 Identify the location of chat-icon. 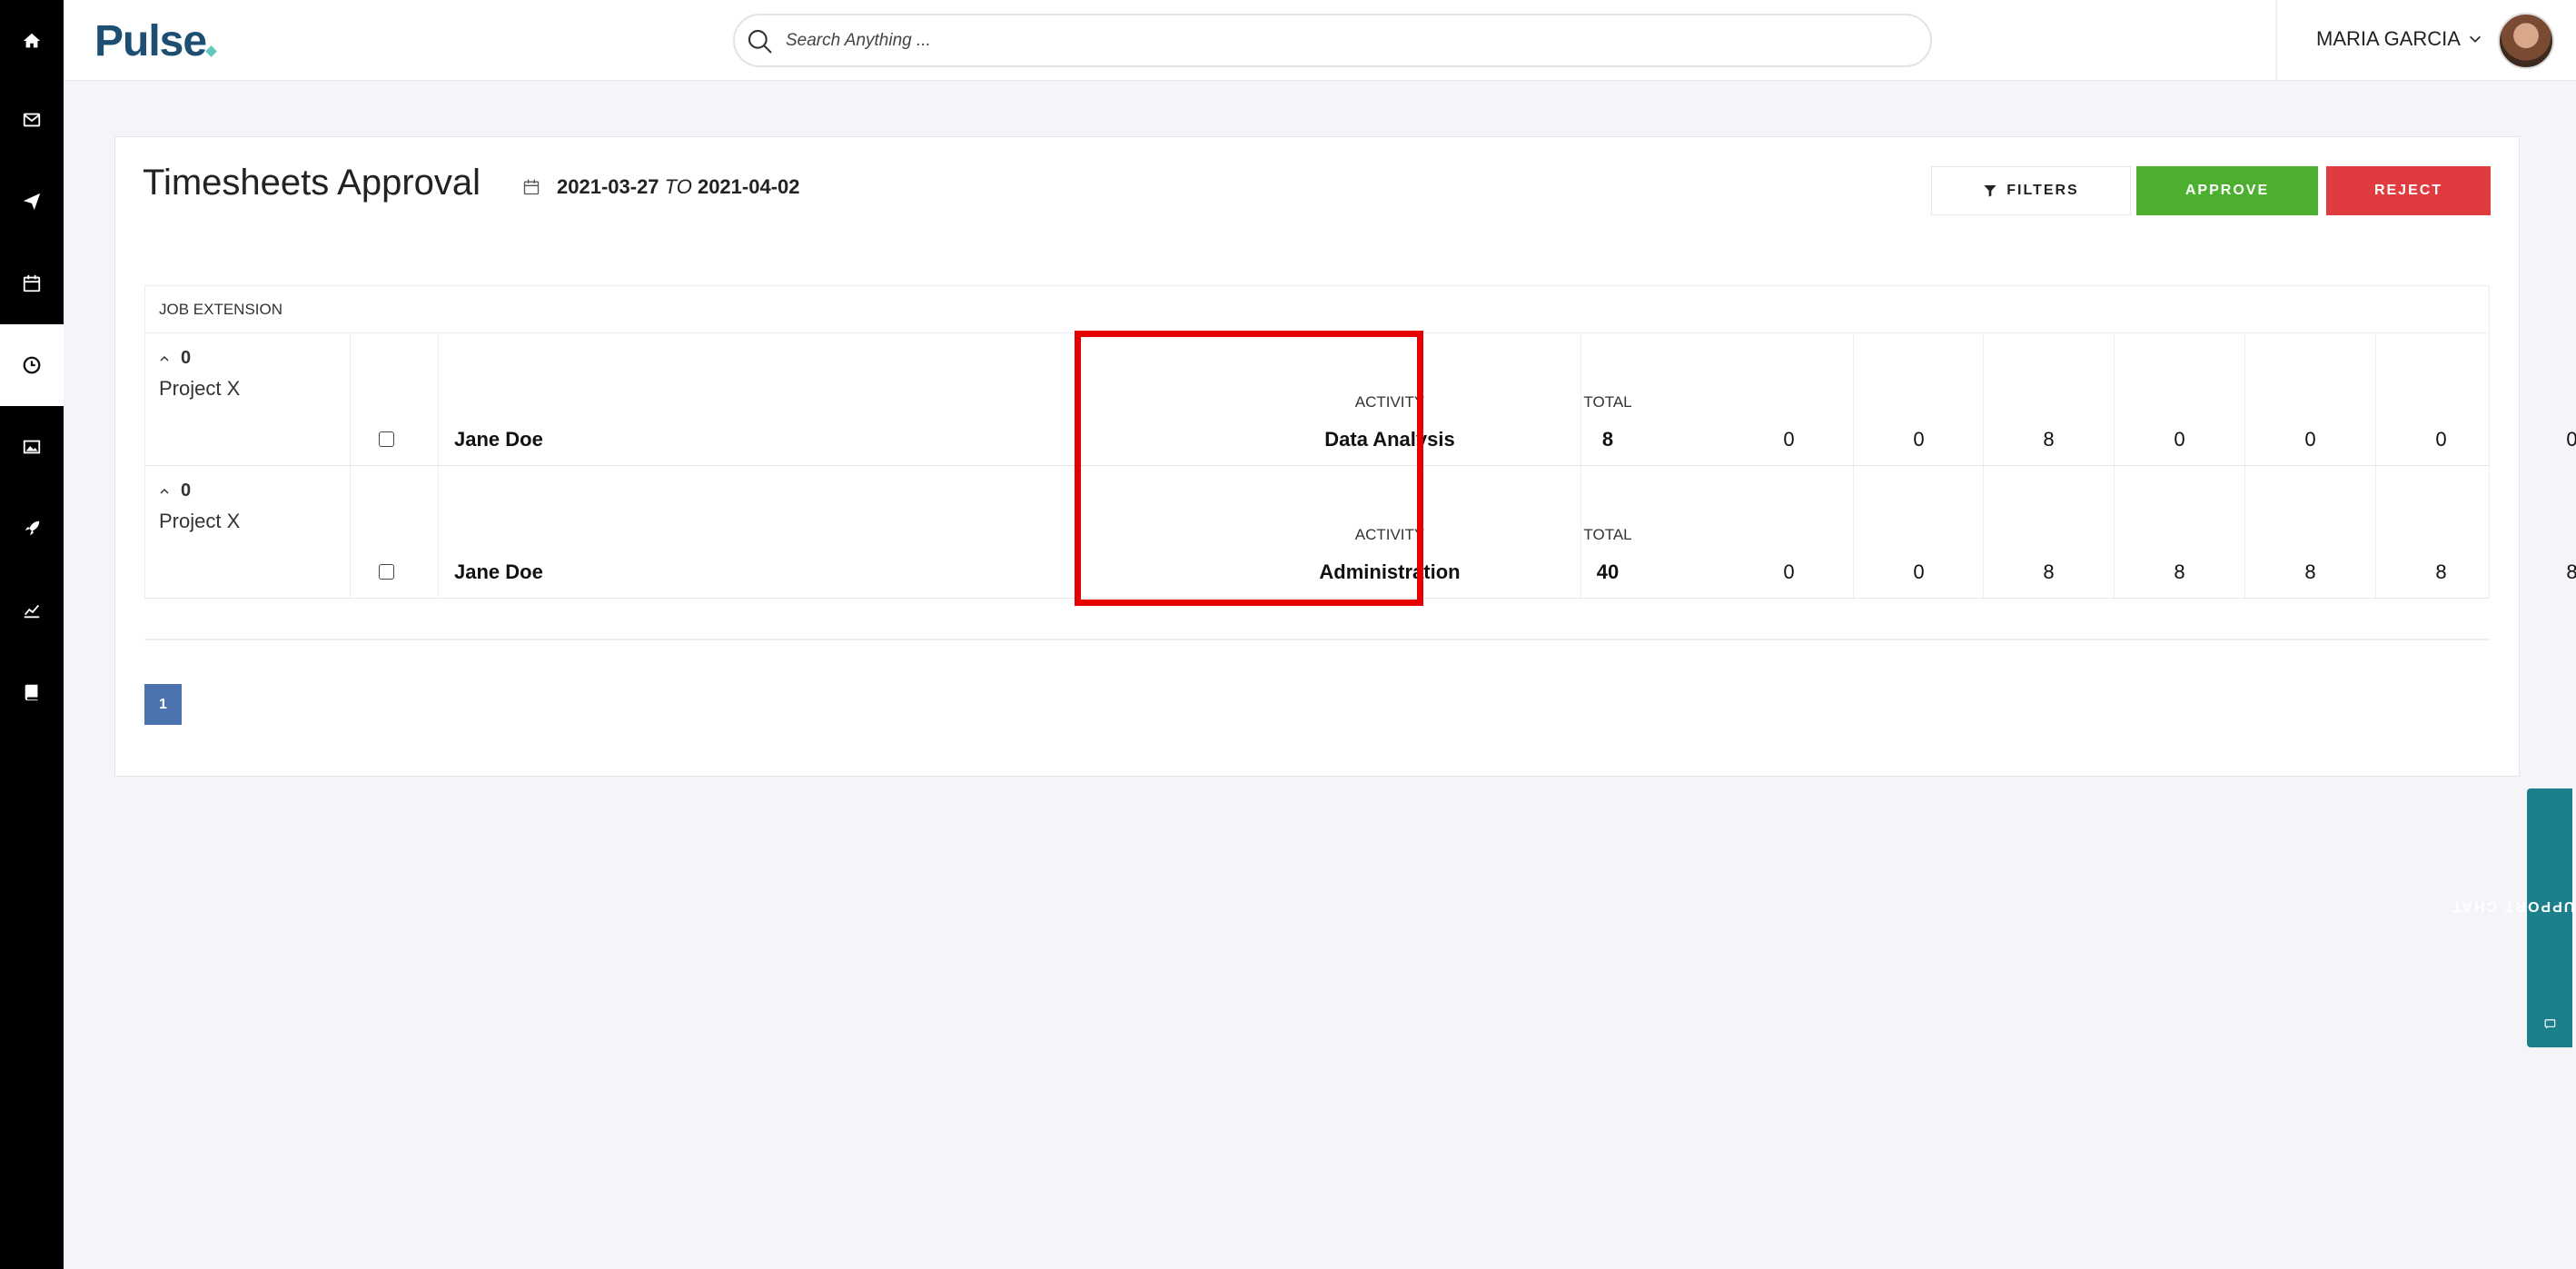
(2549, 1023).